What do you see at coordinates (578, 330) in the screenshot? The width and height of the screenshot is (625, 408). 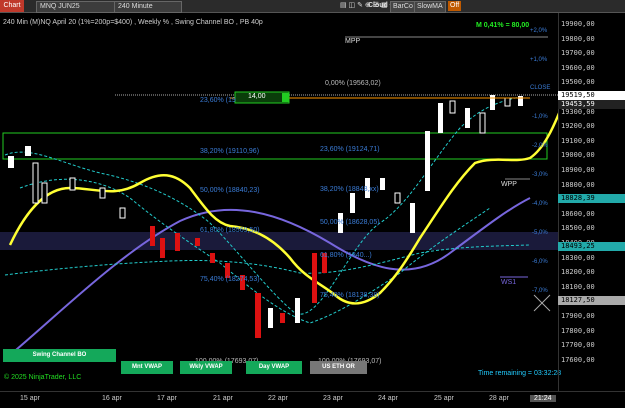 I see `price-axis-label: 17800,00` at bounding box center [578, 330].